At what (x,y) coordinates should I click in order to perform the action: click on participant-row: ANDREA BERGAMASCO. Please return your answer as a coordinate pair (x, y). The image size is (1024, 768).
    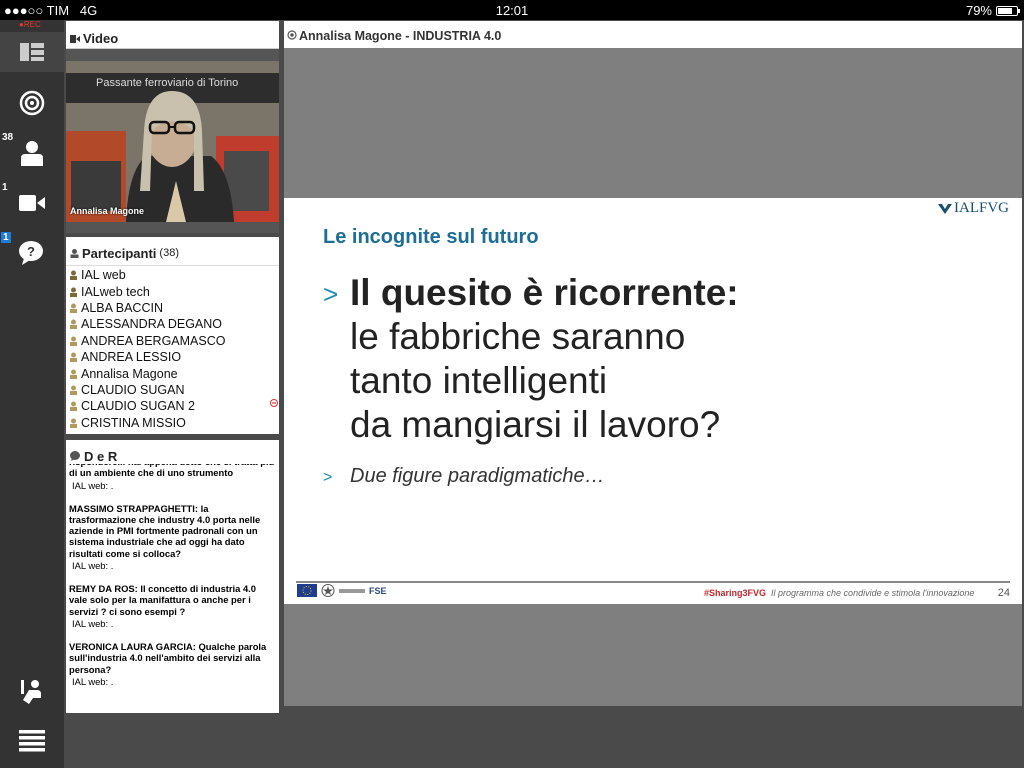
    Looking at the image, I should click on (172, 341).